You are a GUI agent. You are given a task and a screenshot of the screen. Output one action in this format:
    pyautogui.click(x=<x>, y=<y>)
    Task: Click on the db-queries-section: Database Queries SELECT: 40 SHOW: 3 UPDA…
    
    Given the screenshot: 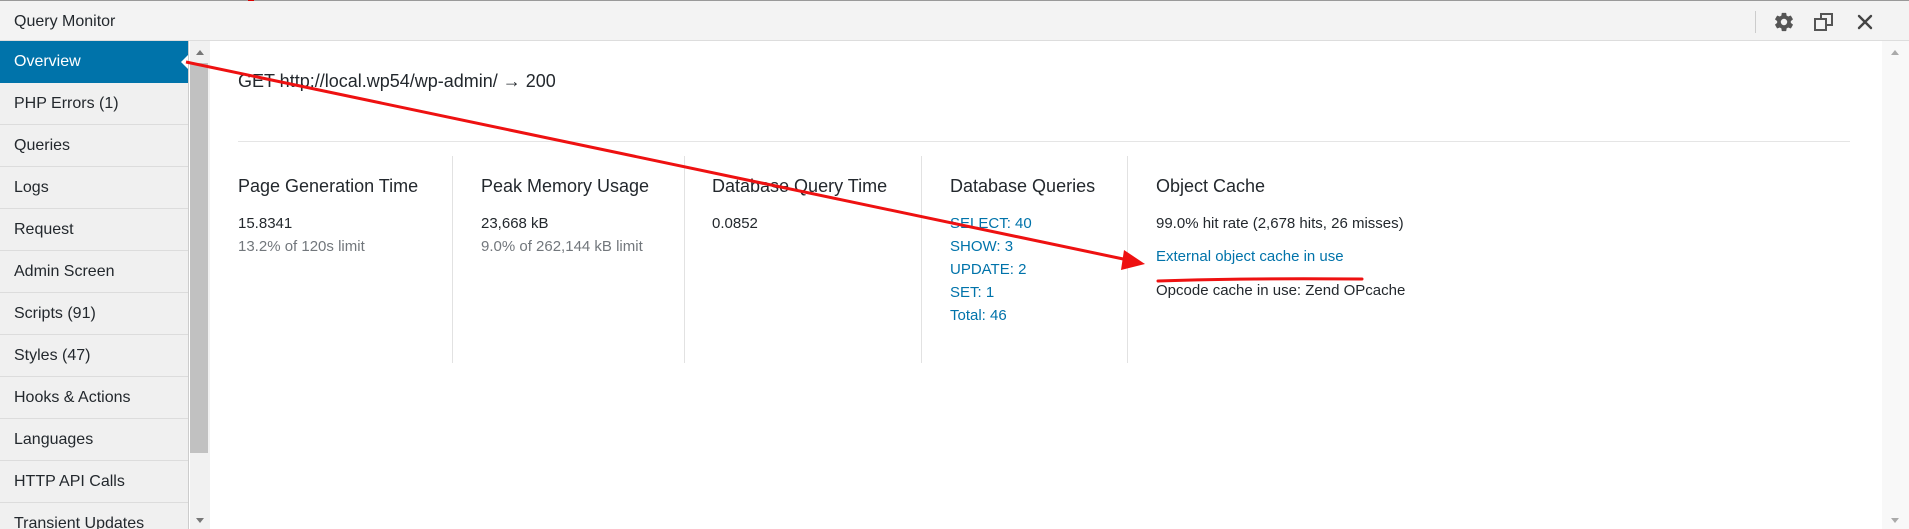 What is the action you would take?
    pyautogui.click(x=1025, y=259)
    